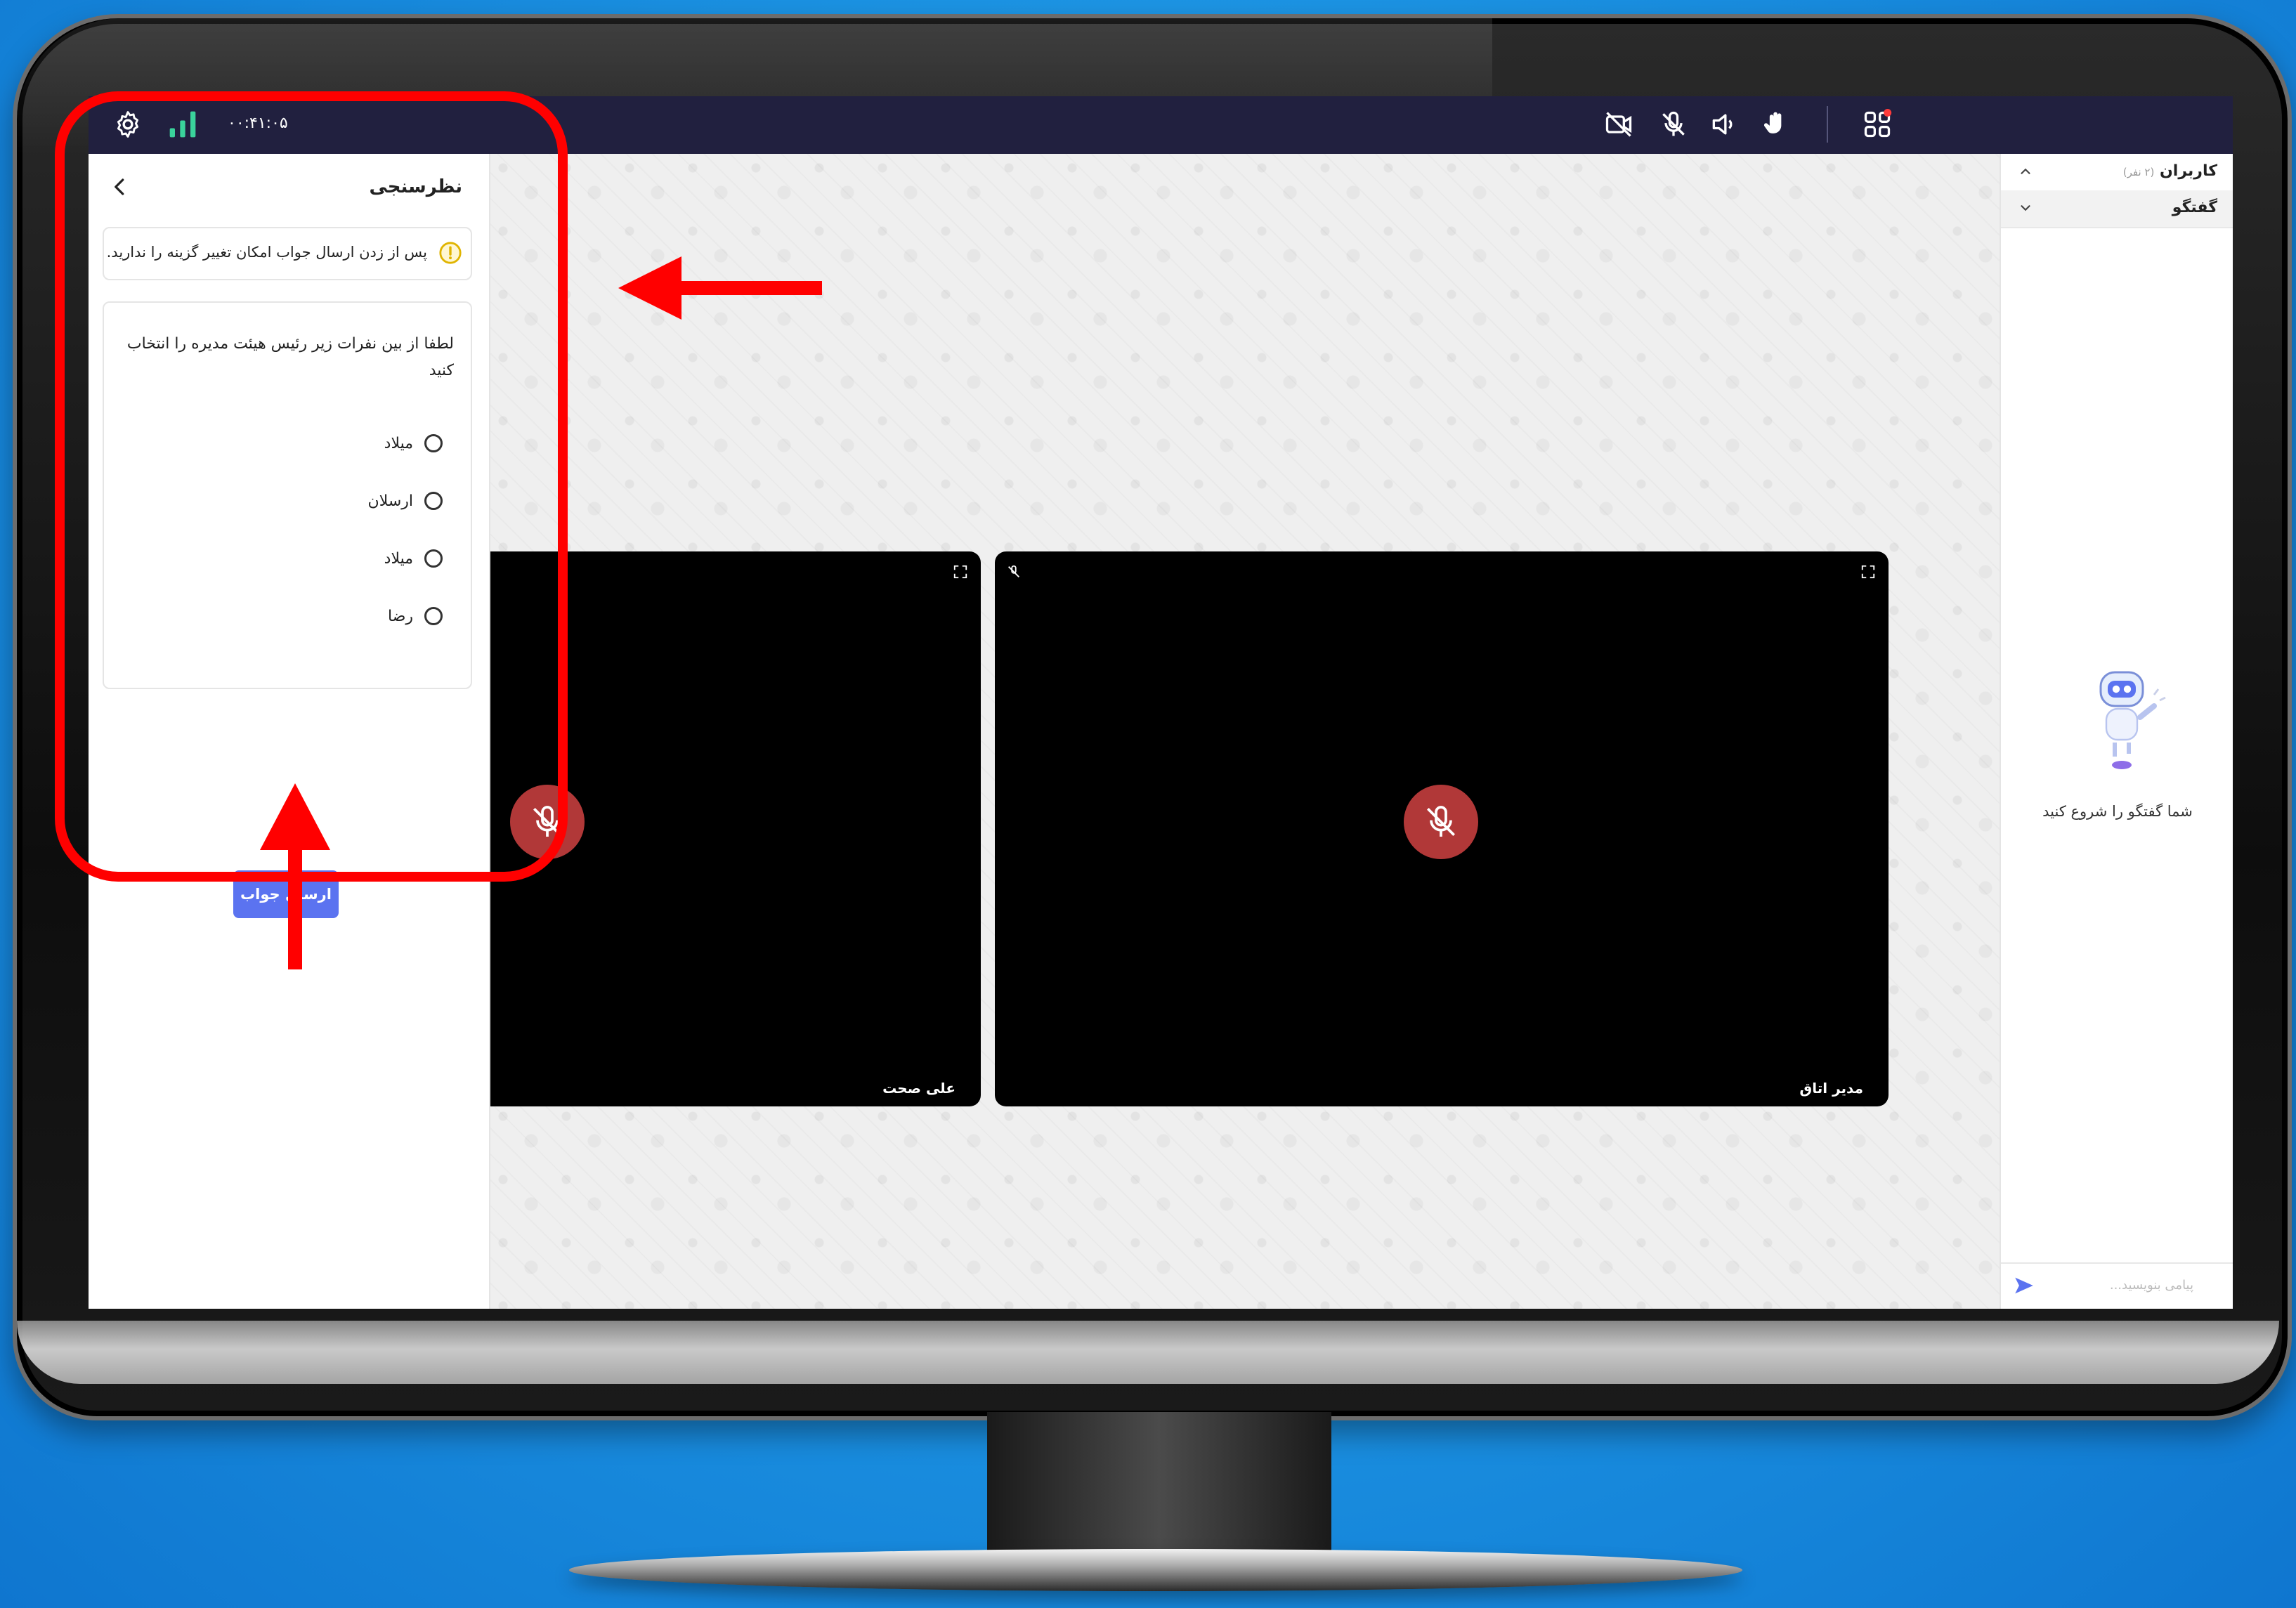 The height and width of the screenshot is (1608, 2296). Describe the element at coordinates (2117, 209) in the screenshot. I see `chat-section-header: گفتگو` at that location.